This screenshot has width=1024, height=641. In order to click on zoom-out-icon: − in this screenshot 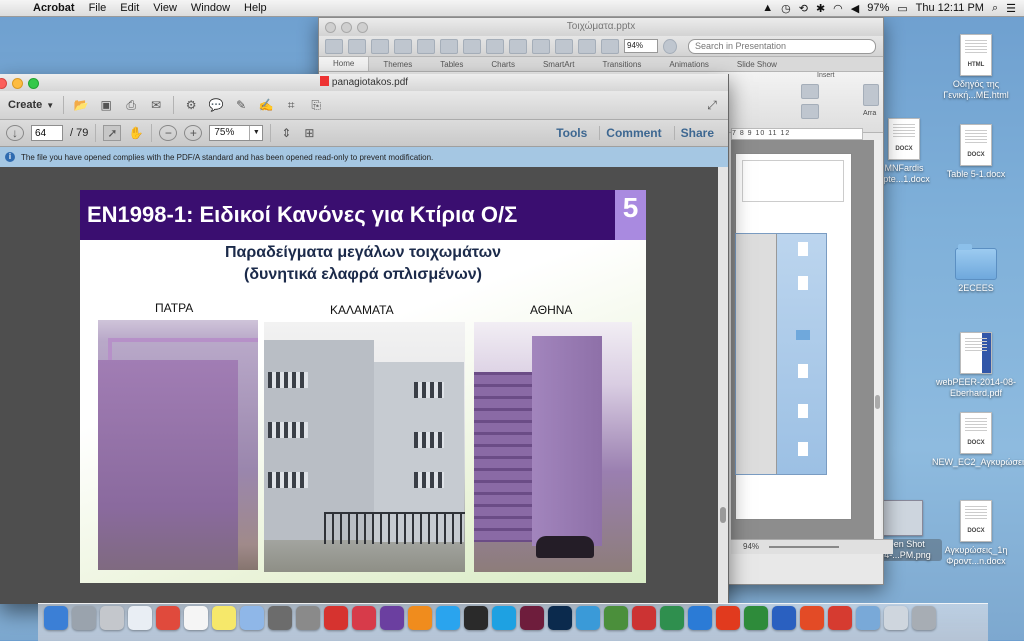, I will do `click(168, 133)`.